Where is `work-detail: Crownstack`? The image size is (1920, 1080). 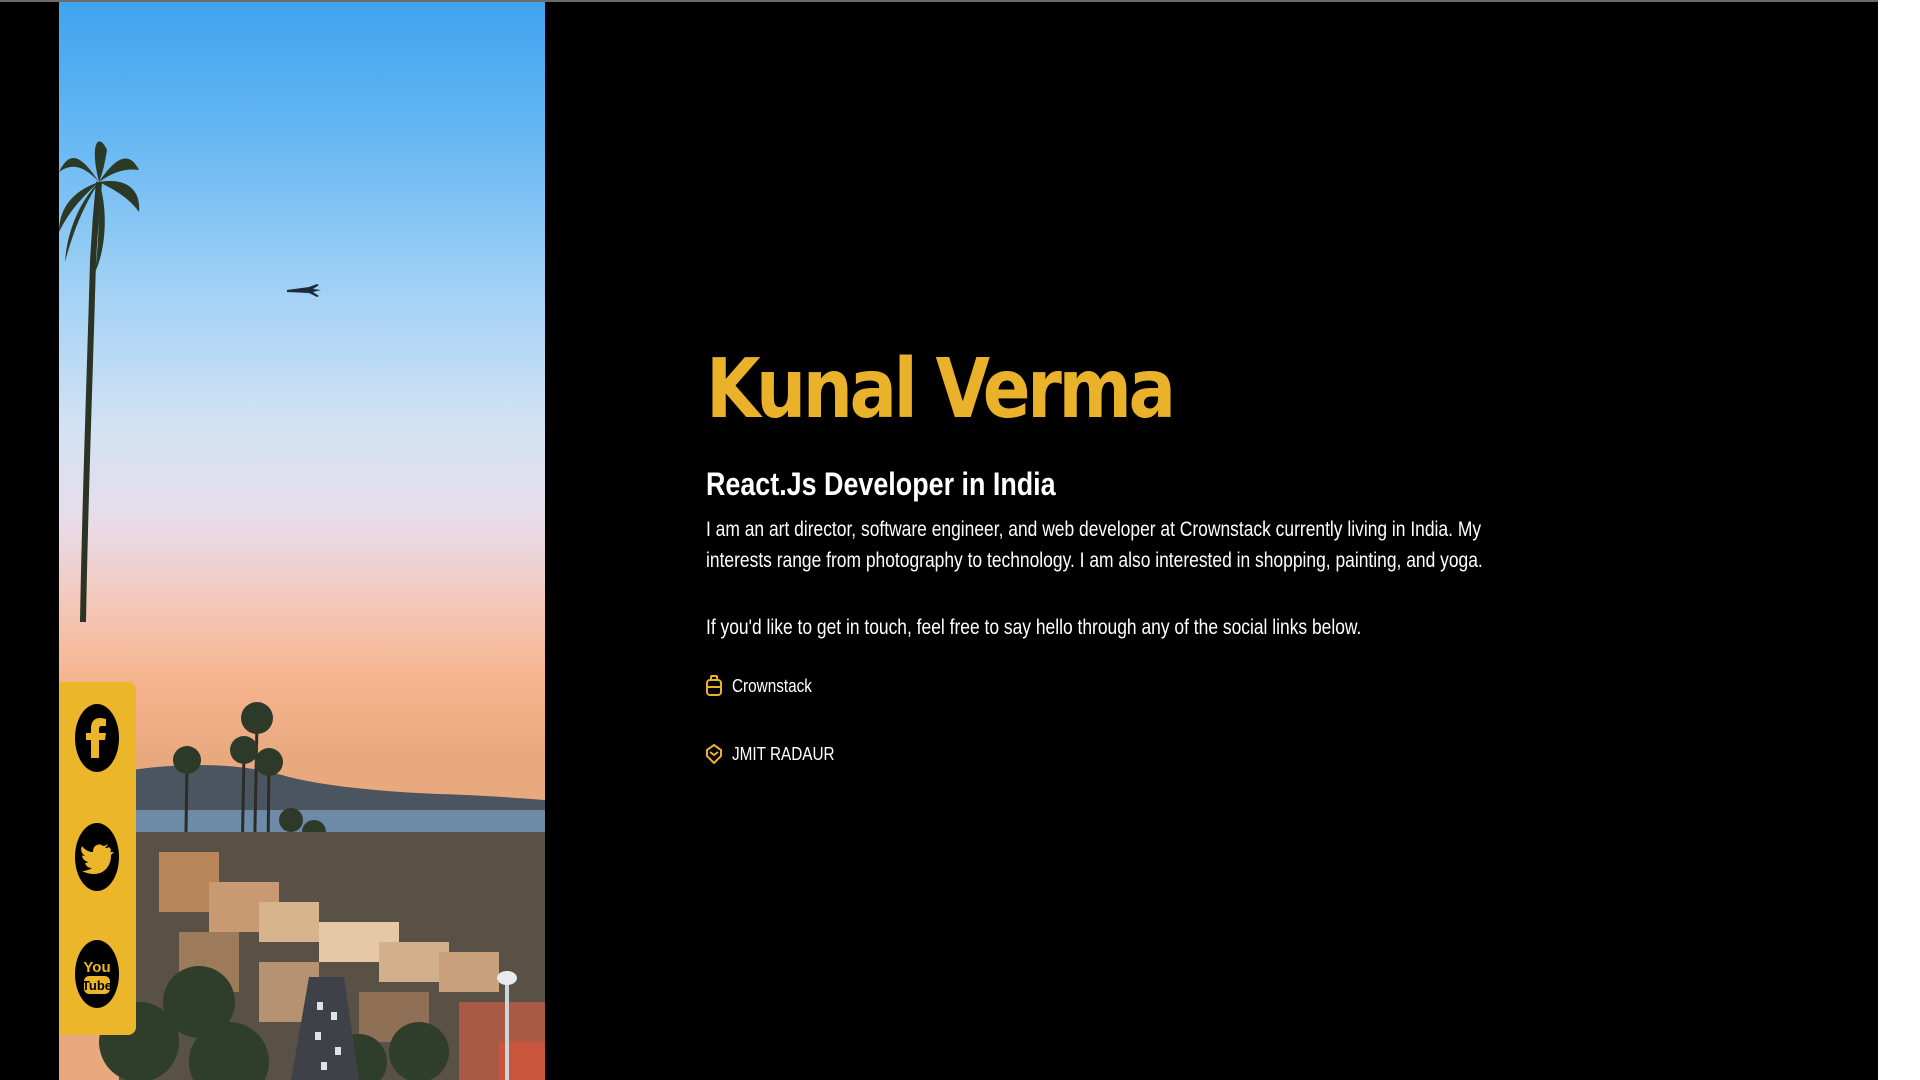
work-detail: Crownstack is located at coordinates (766, 686).